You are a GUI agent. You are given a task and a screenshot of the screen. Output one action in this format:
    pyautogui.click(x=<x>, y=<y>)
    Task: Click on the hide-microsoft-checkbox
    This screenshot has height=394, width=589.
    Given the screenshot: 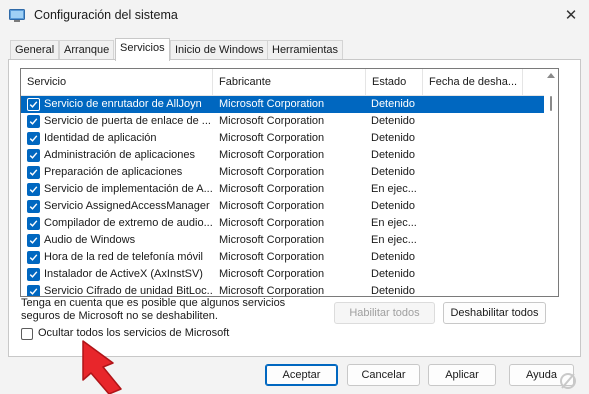 What is the action you would take?
    pyautogui.click(x=27, y=334)
    